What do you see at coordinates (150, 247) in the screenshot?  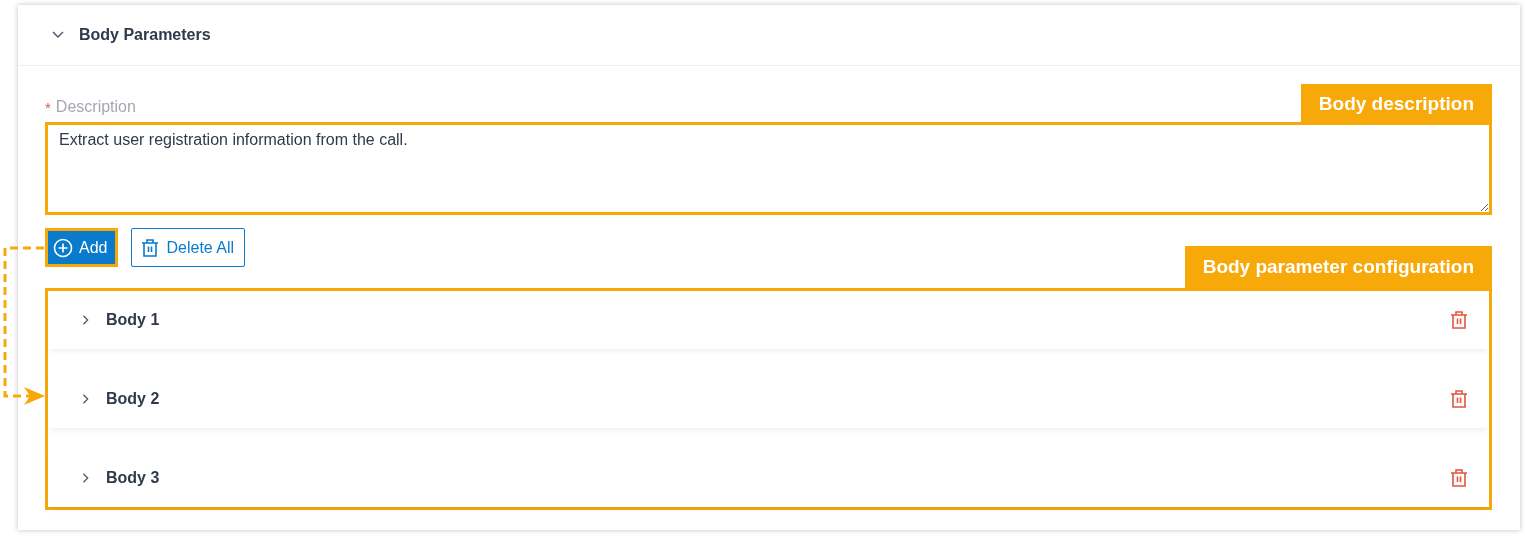 I see `trash-icon` at bounding box center [150, 247].